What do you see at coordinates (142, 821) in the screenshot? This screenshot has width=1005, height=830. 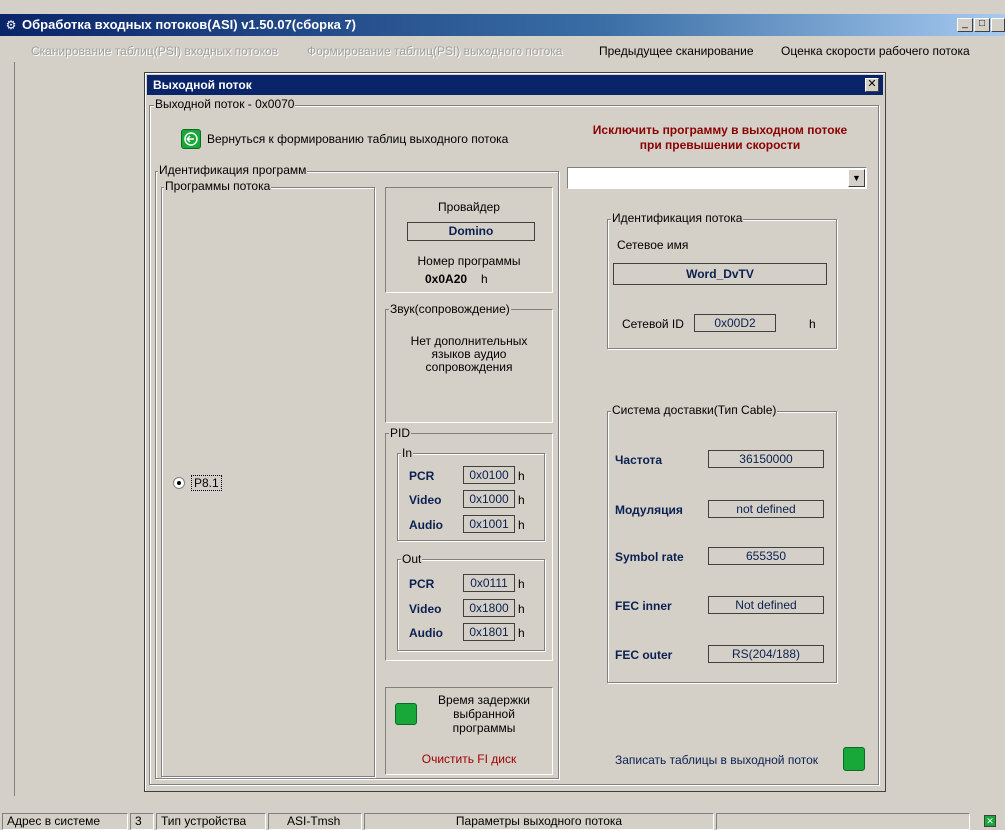 I see `status-address-value: 3` at bounding box center [142, 821].